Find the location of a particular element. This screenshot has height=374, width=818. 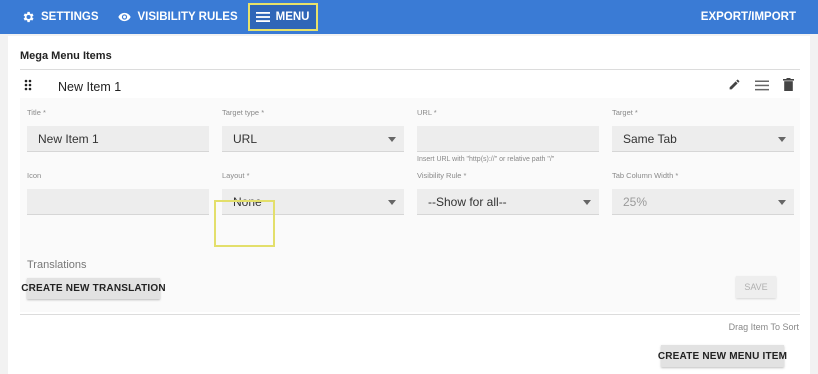

visibility-rules-tab: VISIBILITY RULES is located at coordinates (177, 17).